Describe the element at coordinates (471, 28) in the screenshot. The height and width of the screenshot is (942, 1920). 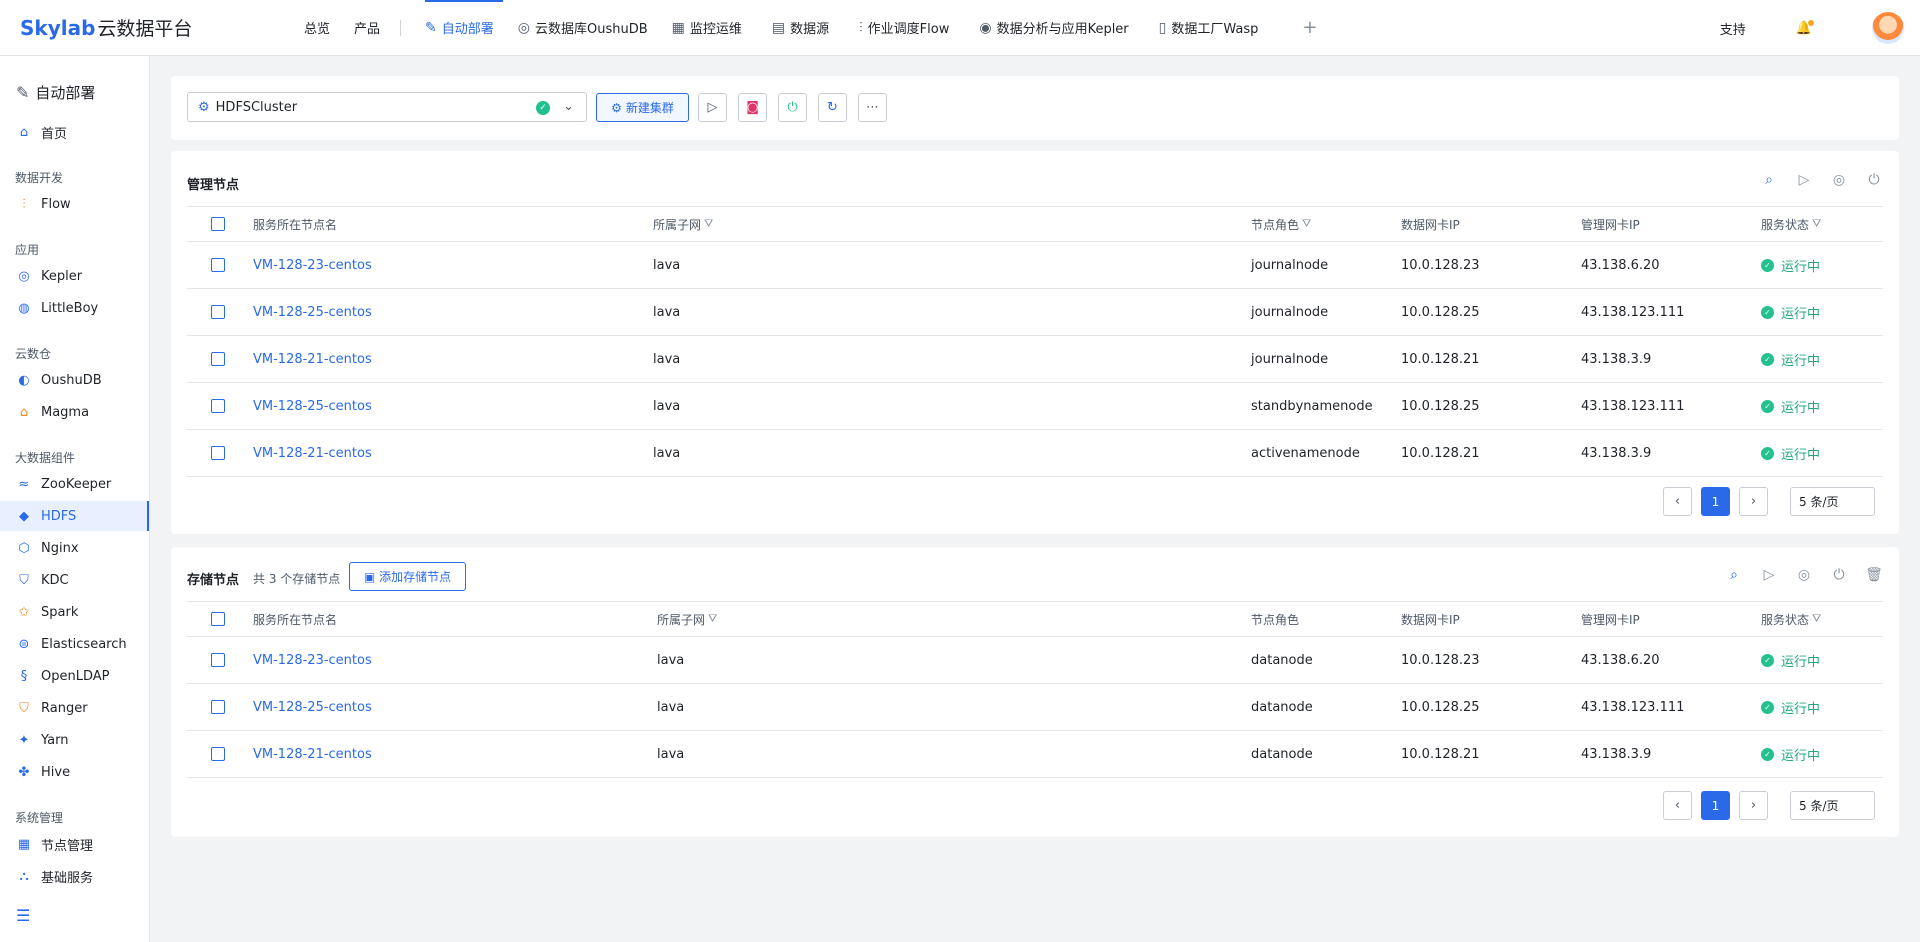
I see `nav-auto-deploy: ✎ 自动部署` at that location.